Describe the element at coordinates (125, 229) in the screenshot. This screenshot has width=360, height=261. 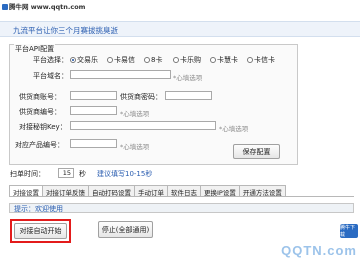
I see `stop-all-button: 停止(全部通用)` at that location.